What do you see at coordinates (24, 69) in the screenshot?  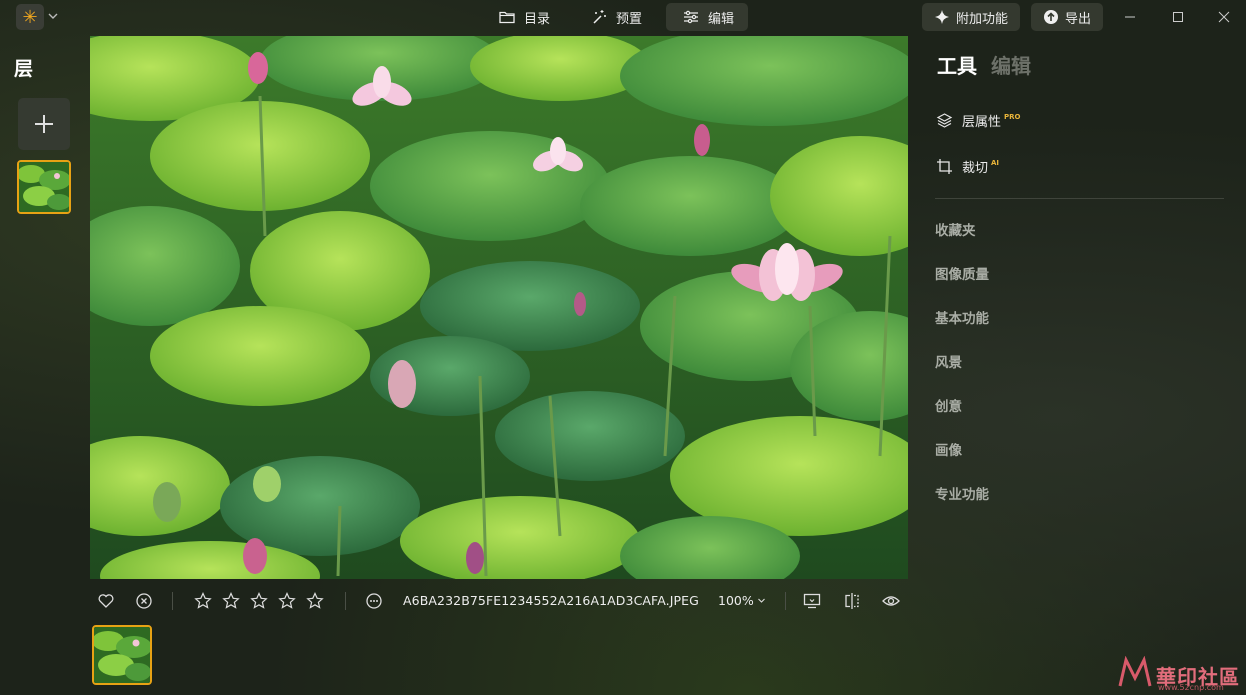 I see `layers-panel-title: 层` at bounding box center [24, 69].